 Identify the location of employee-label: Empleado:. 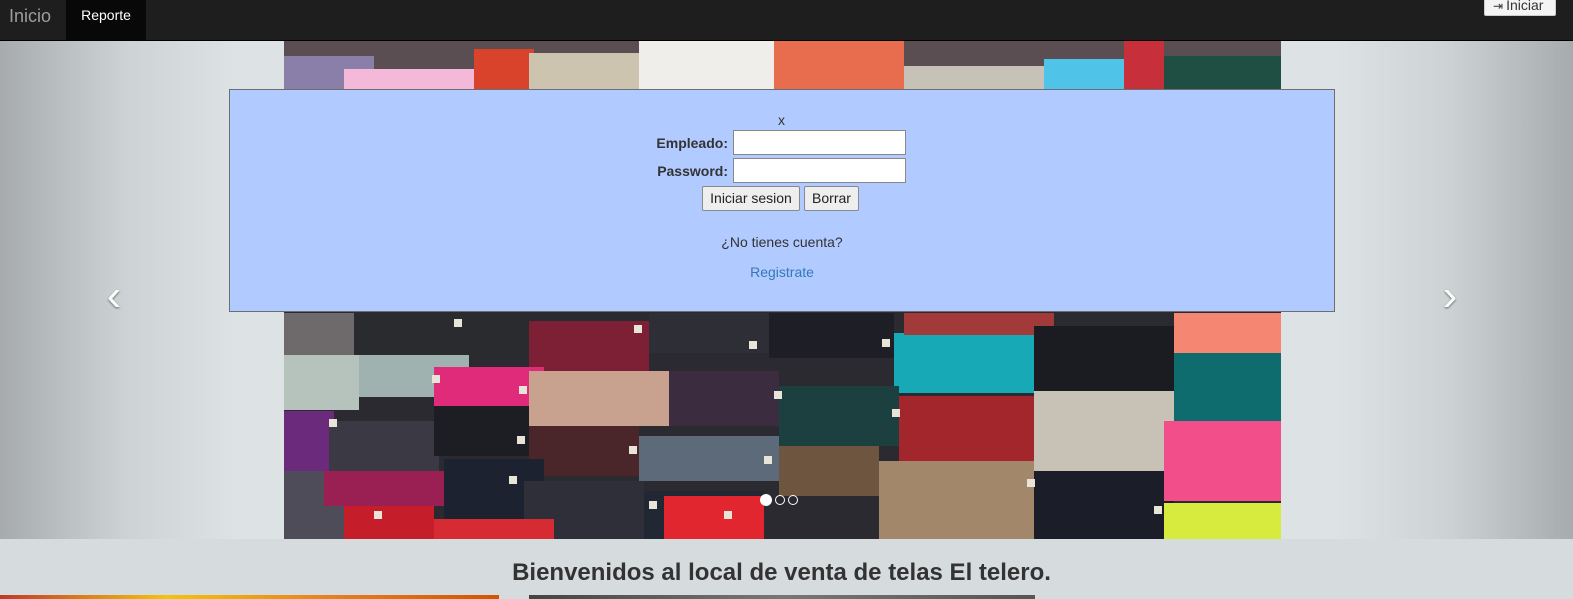
(692, 143).